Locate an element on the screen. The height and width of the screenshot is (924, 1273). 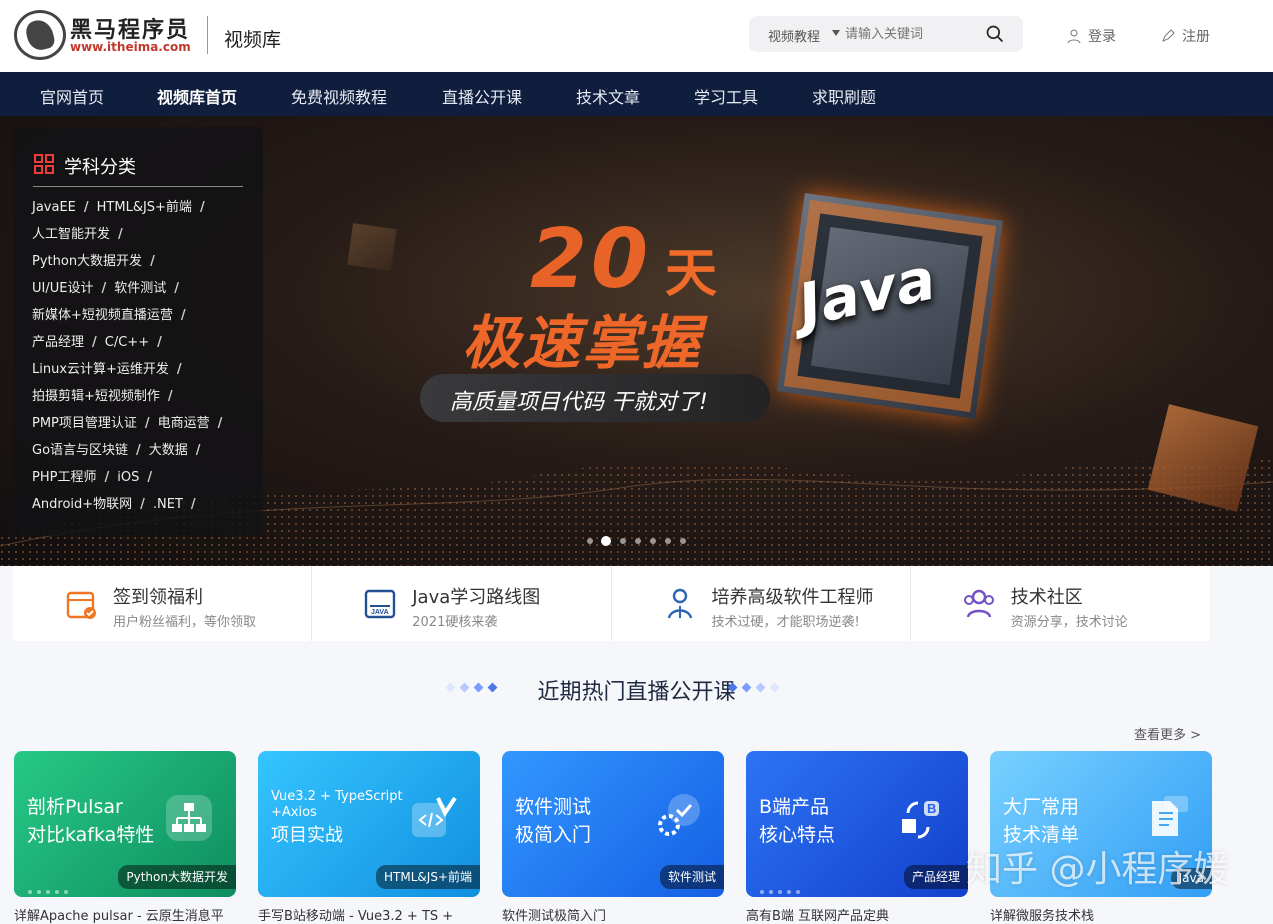
login-button: 登录 is located at coordinates (1091, 36).